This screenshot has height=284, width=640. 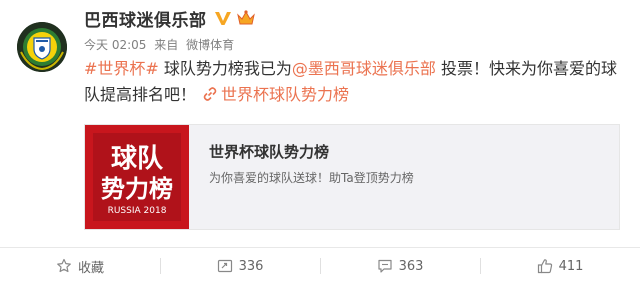 I want to click on favorite-button: 收藏, so click(x=80, y=266).